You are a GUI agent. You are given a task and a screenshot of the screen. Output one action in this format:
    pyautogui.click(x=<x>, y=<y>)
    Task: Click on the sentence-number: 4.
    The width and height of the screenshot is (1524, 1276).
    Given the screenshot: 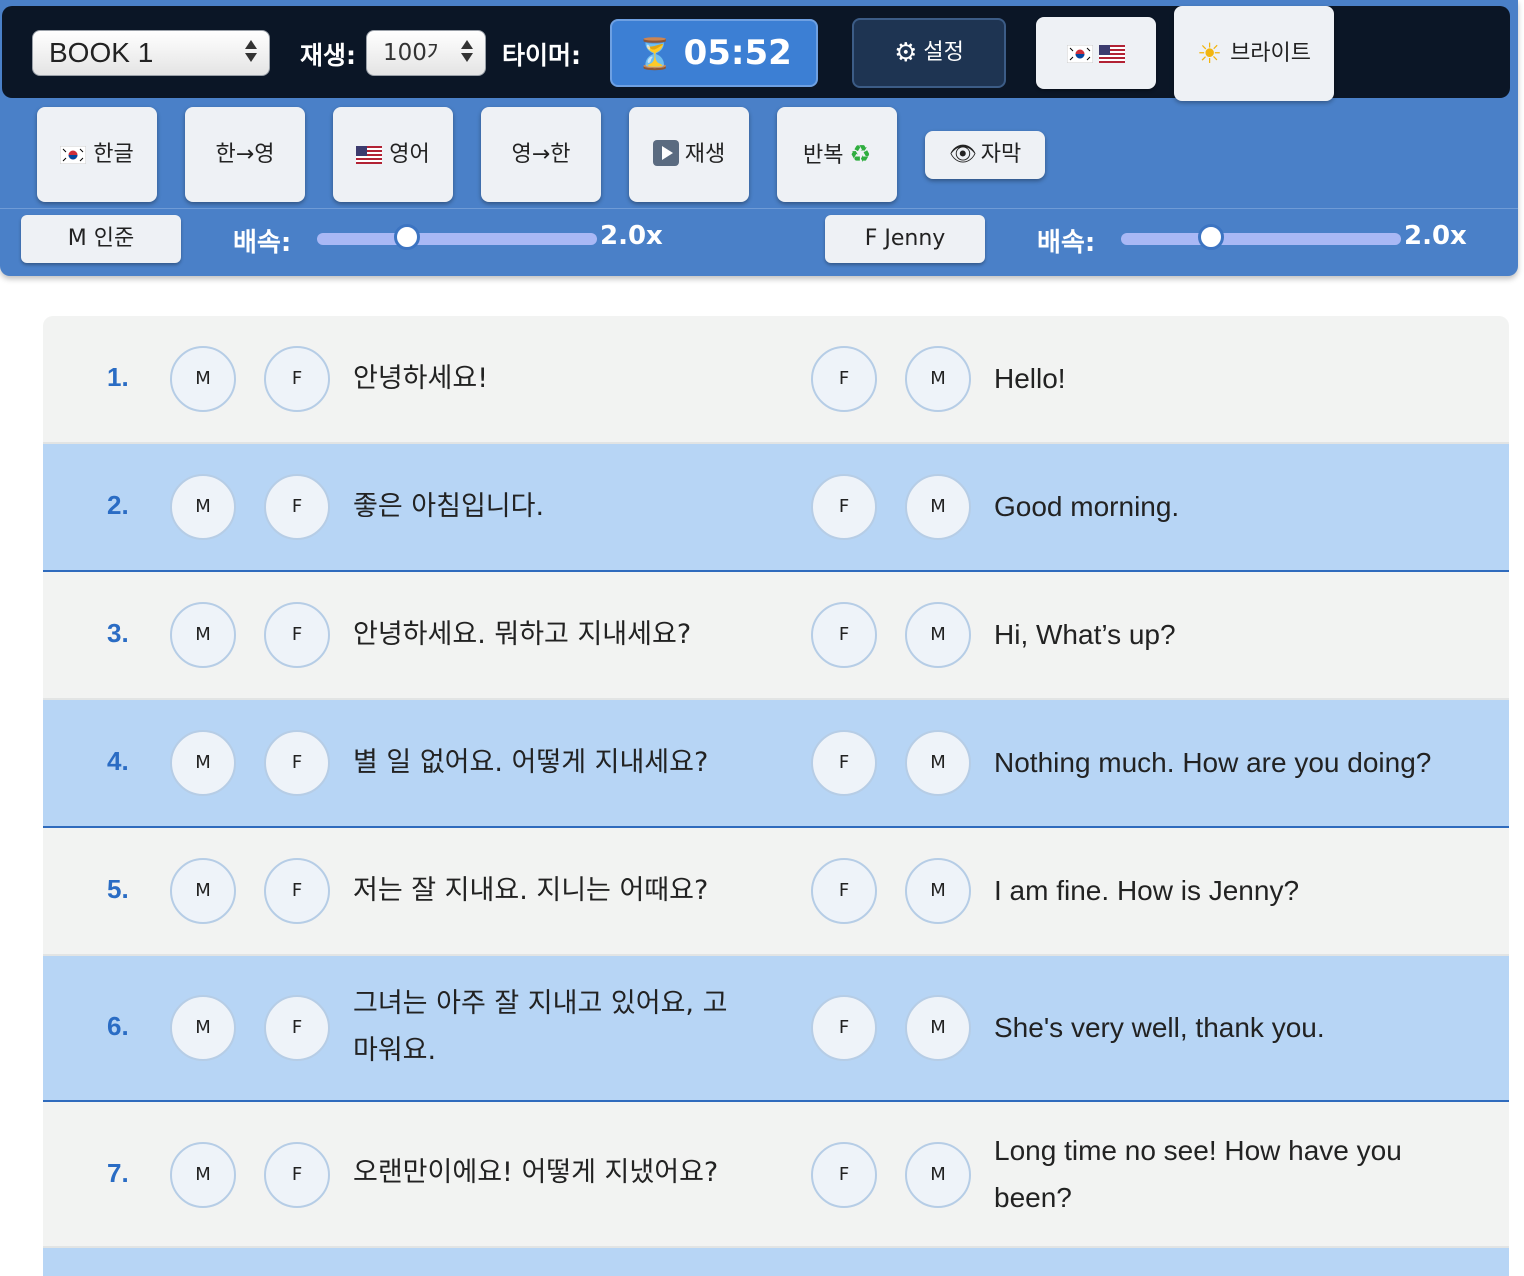 What is the action you would take?
    pyautogui.click(x=118, y=761)
    